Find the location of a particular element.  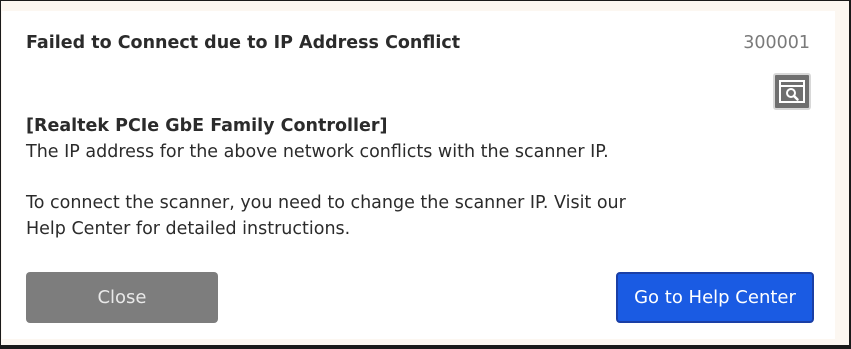

window-edge is located at coordinates (842, 175).